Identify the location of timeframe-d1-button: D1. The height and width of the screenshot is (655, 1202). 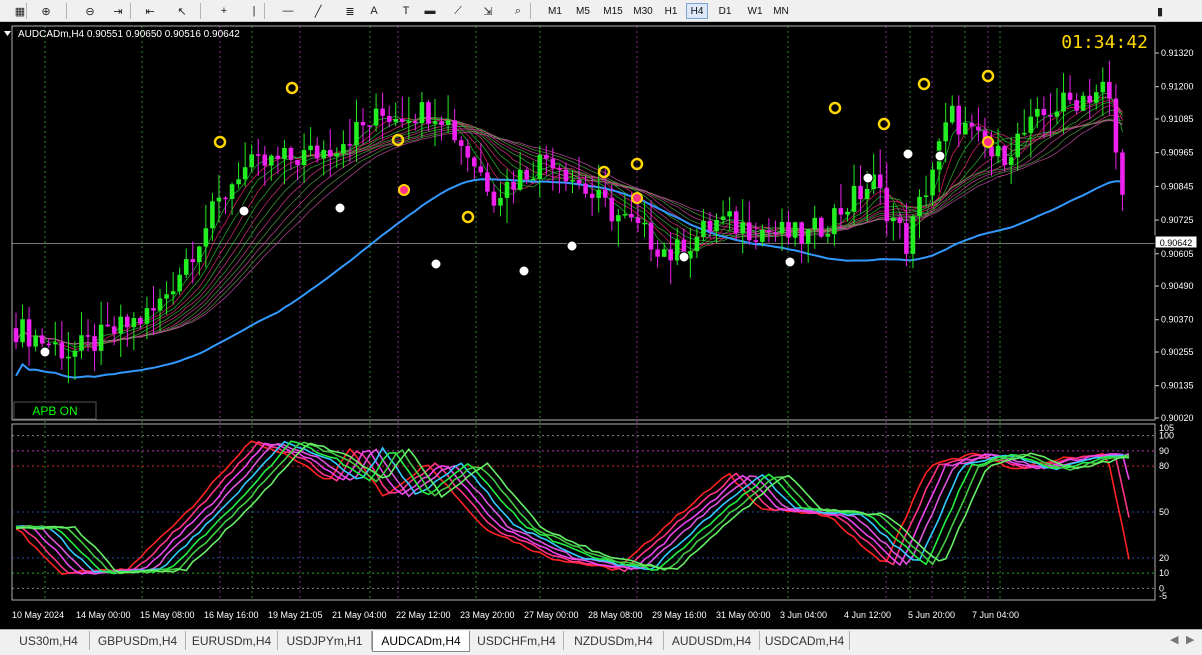
(725, 11).